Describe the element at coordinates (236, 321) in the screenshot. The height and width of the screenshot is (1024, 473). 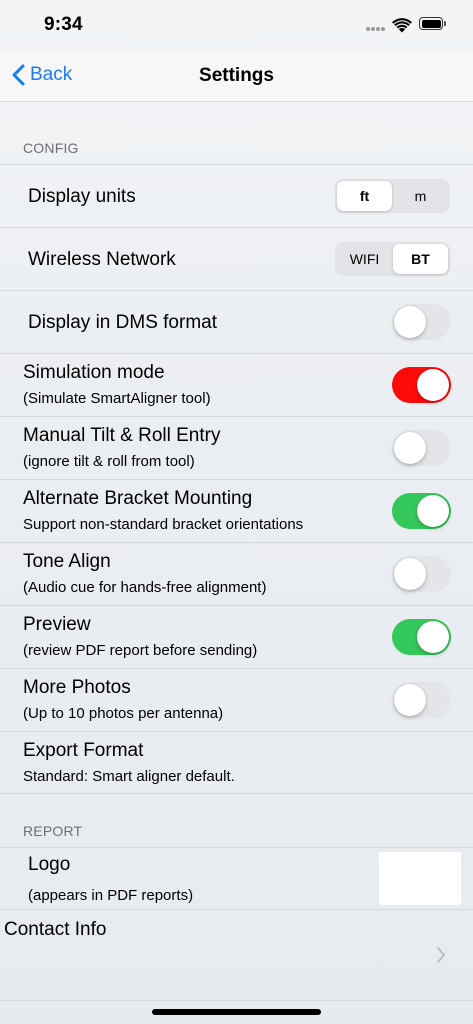
I see `row-dms-format: Display in DMS format` at that location.